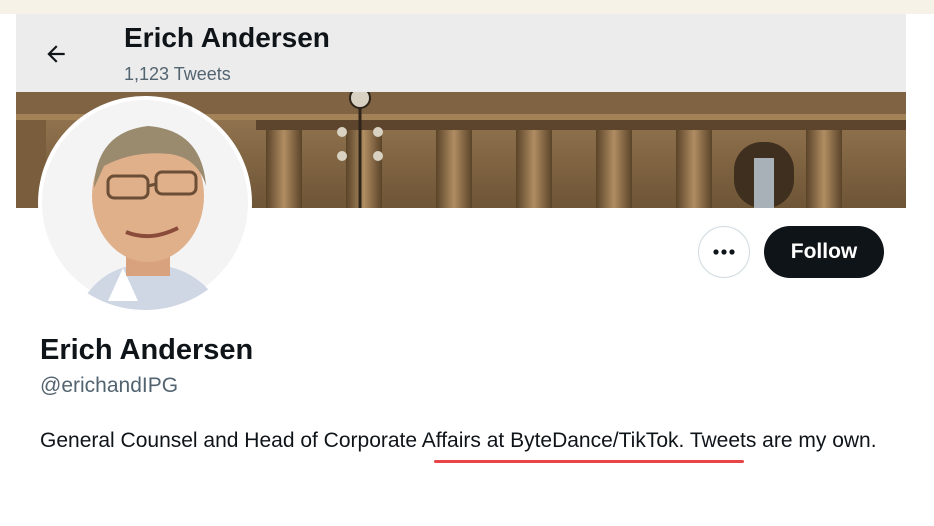 The width and height of the screenshot is (934, 526). Describe the element at coordinates (177, 74) in the screenshot. I see `tweet-count: 1,123 Tweets` at that location.